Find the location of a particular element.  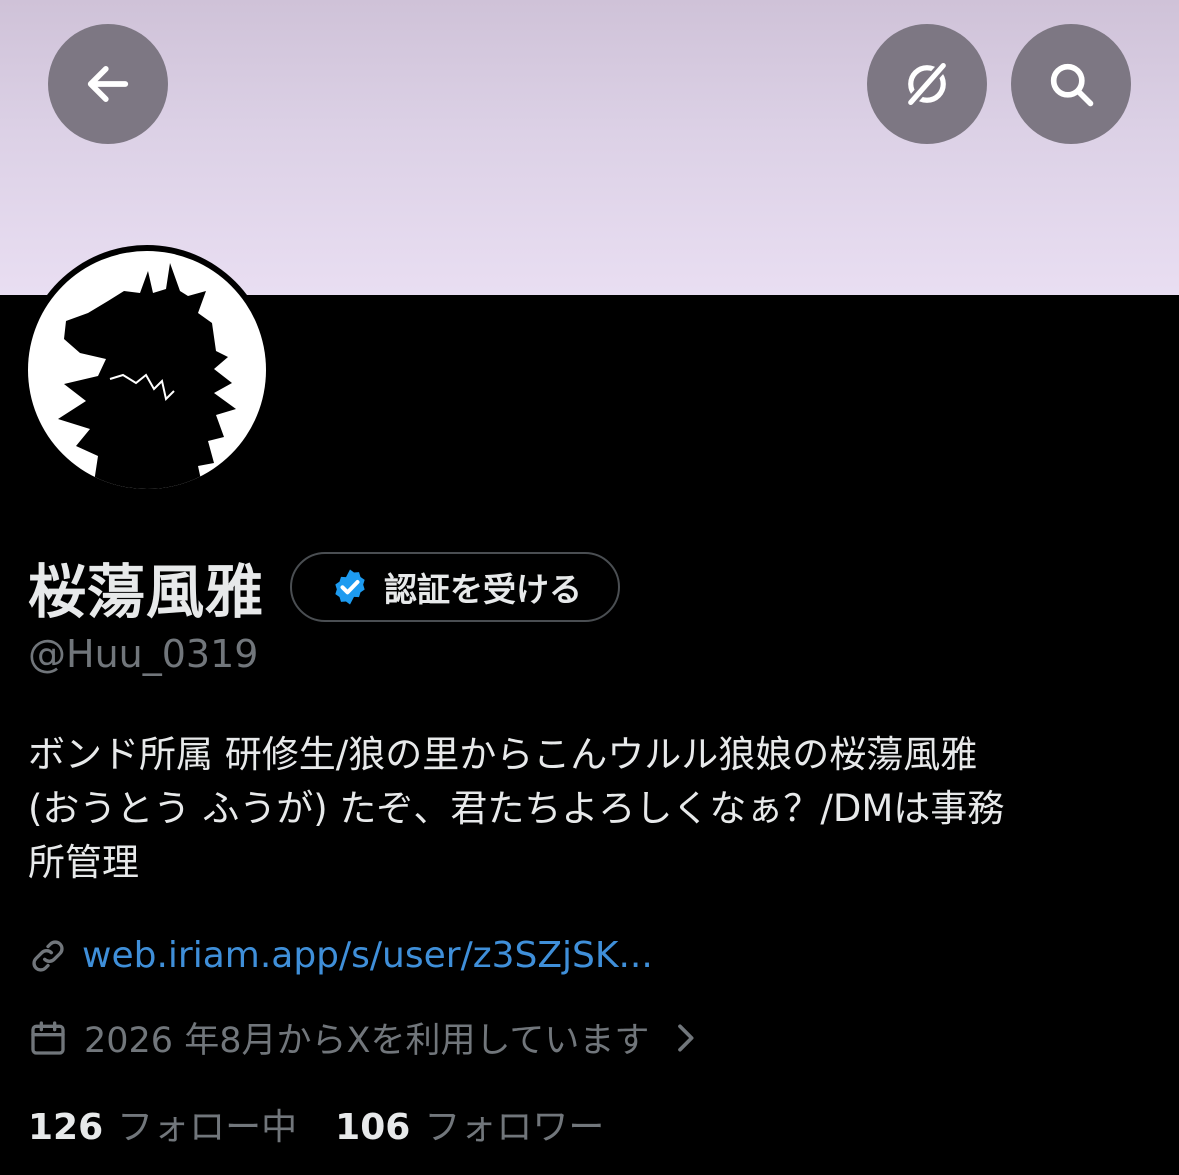

chevron-right-icon is located at coordinates (686, 1037).